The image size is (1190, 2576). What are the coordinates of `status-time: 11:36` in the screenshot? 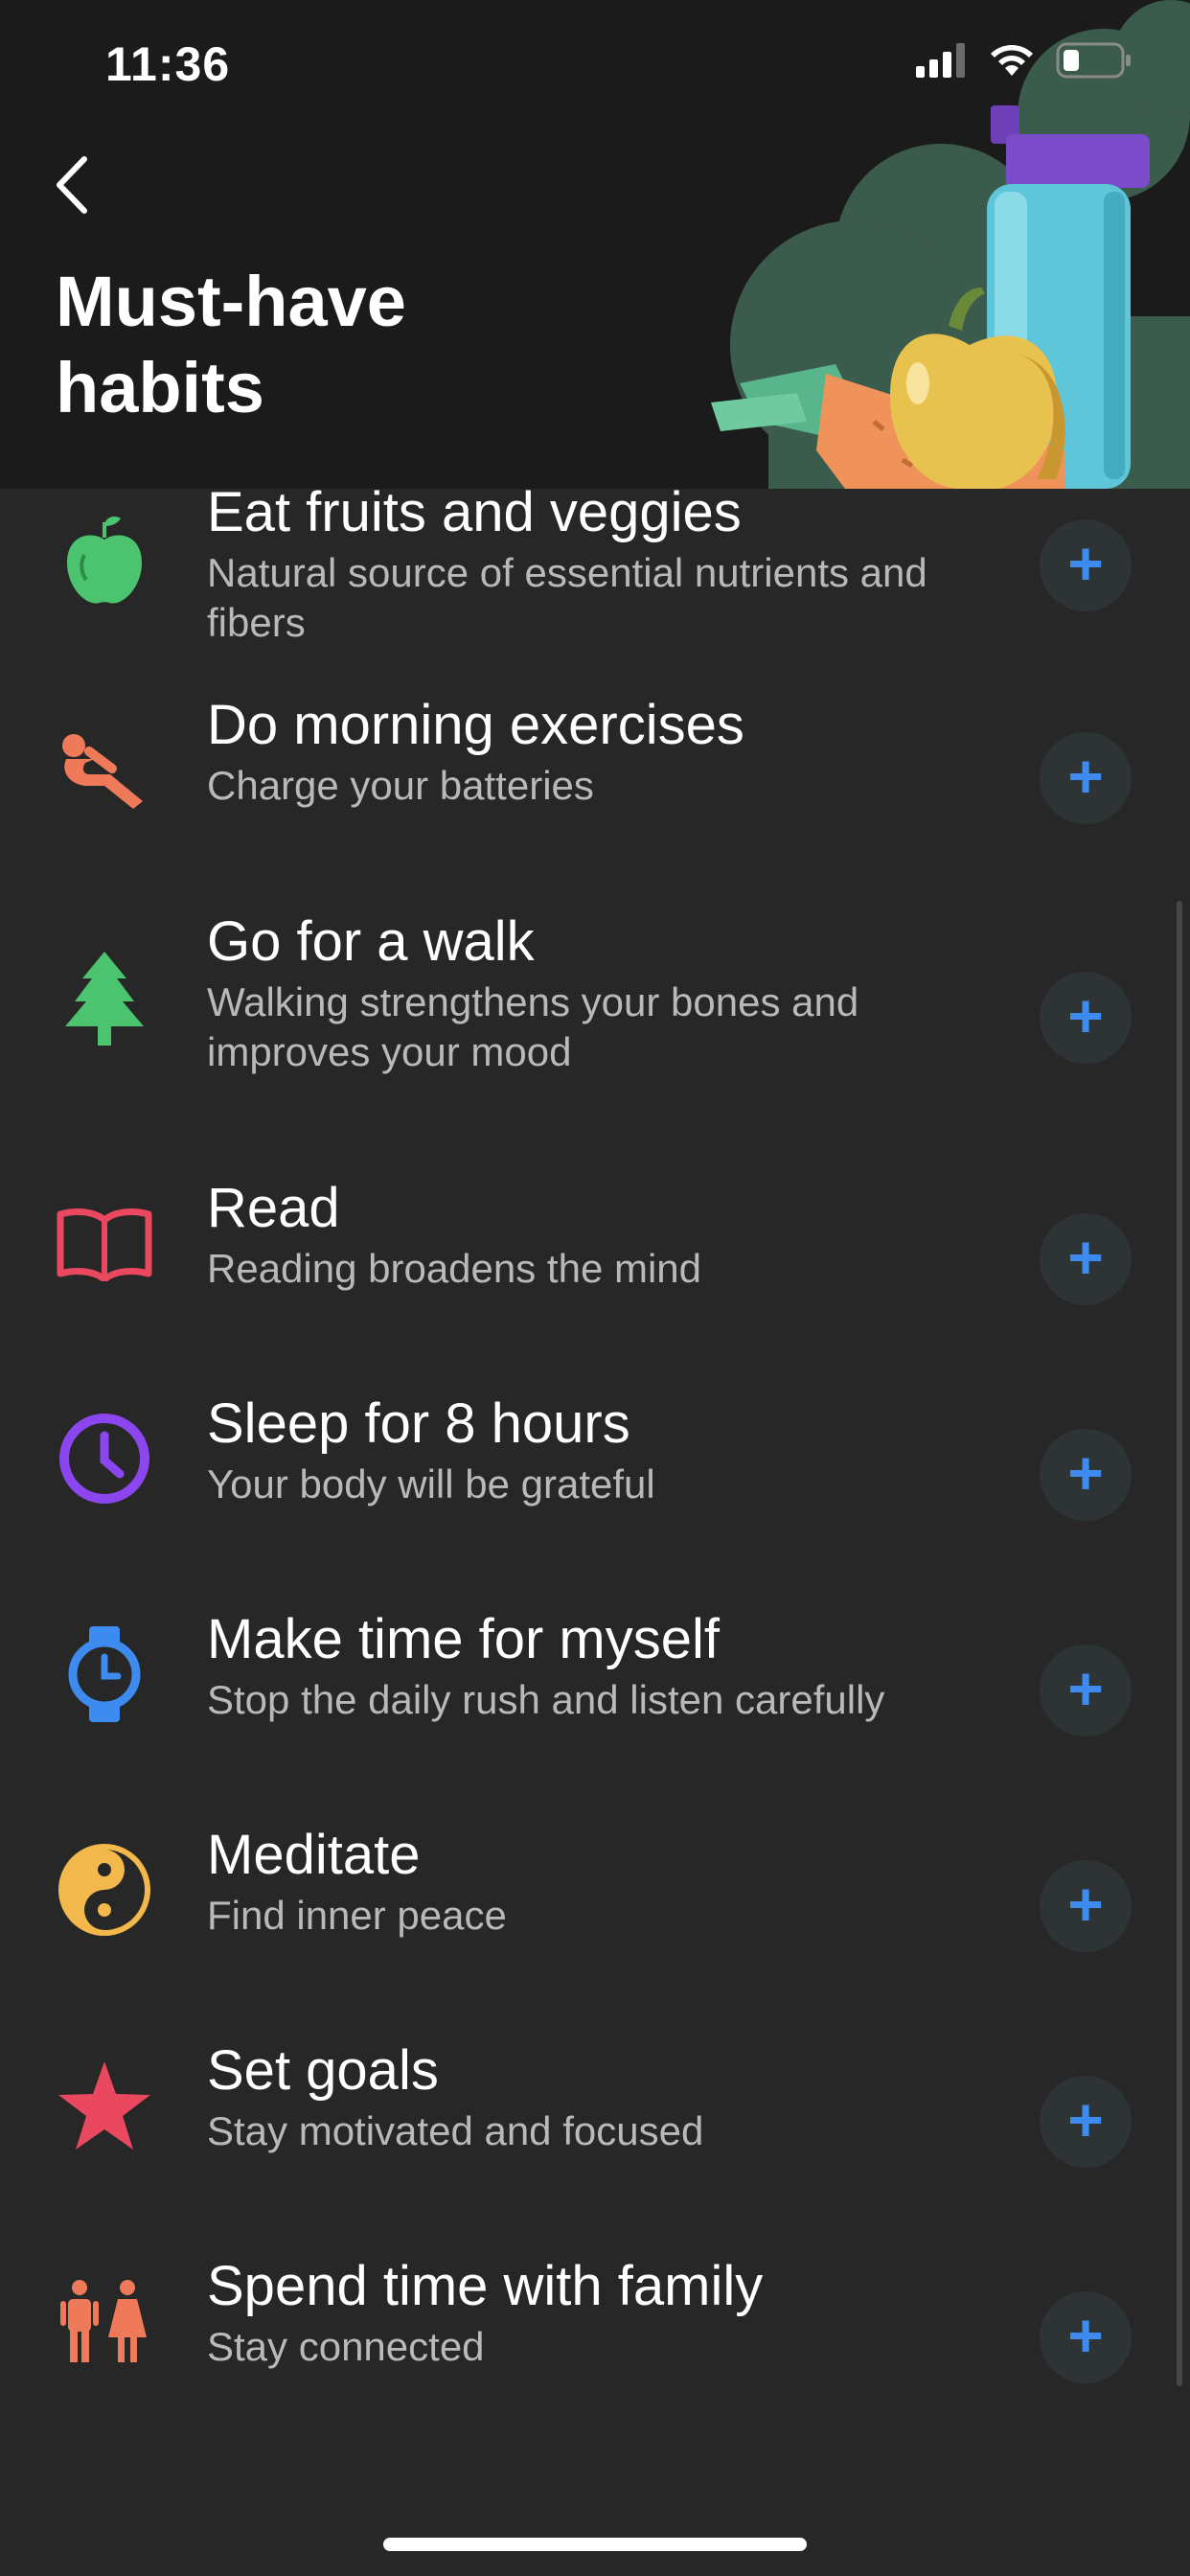 It's located at (168, 64).